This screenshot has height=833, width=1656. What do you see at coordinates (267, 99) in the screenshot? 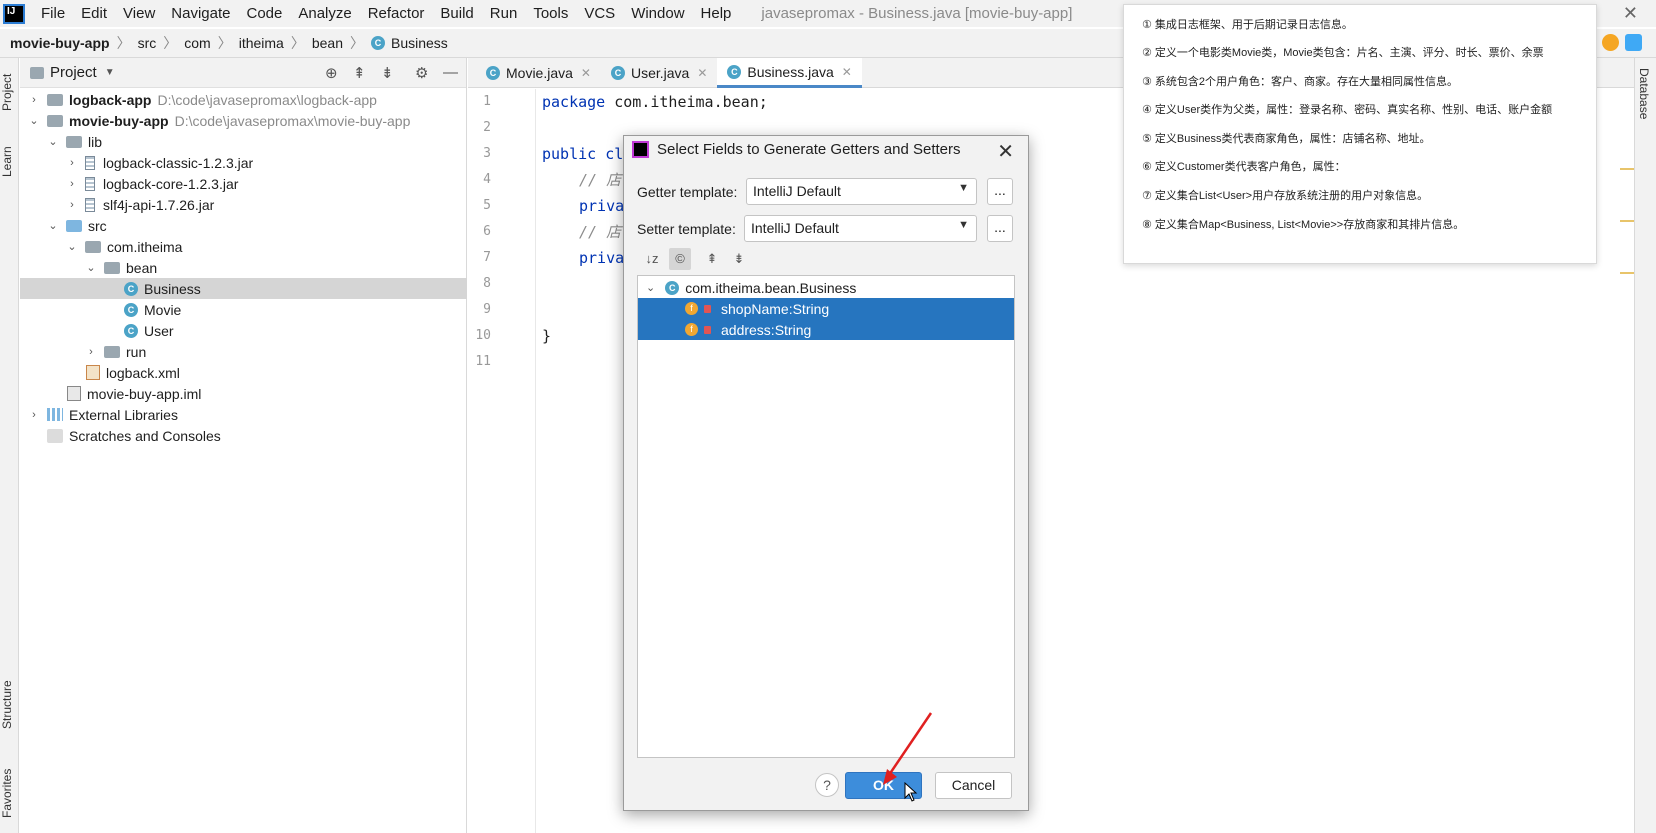
I see `tree-item-path: D:\code\javasepromax\logback-app` at bounding box center [267, 99].